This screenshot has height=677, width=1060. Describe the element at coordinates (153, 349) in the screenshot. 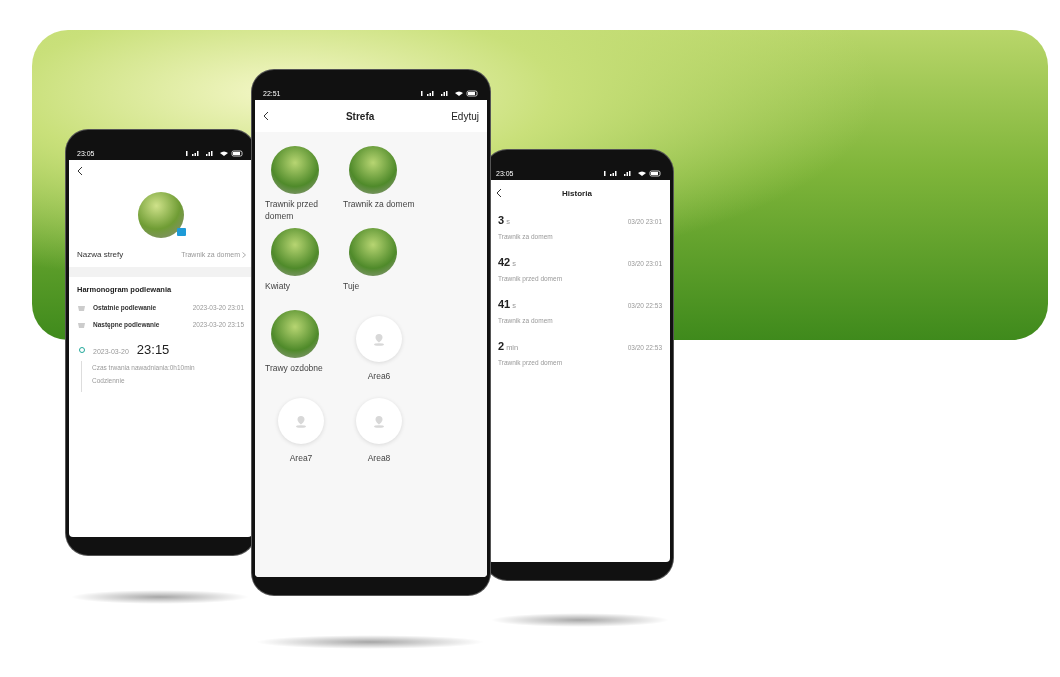

I see `timeline-time: 23:15` at that location.